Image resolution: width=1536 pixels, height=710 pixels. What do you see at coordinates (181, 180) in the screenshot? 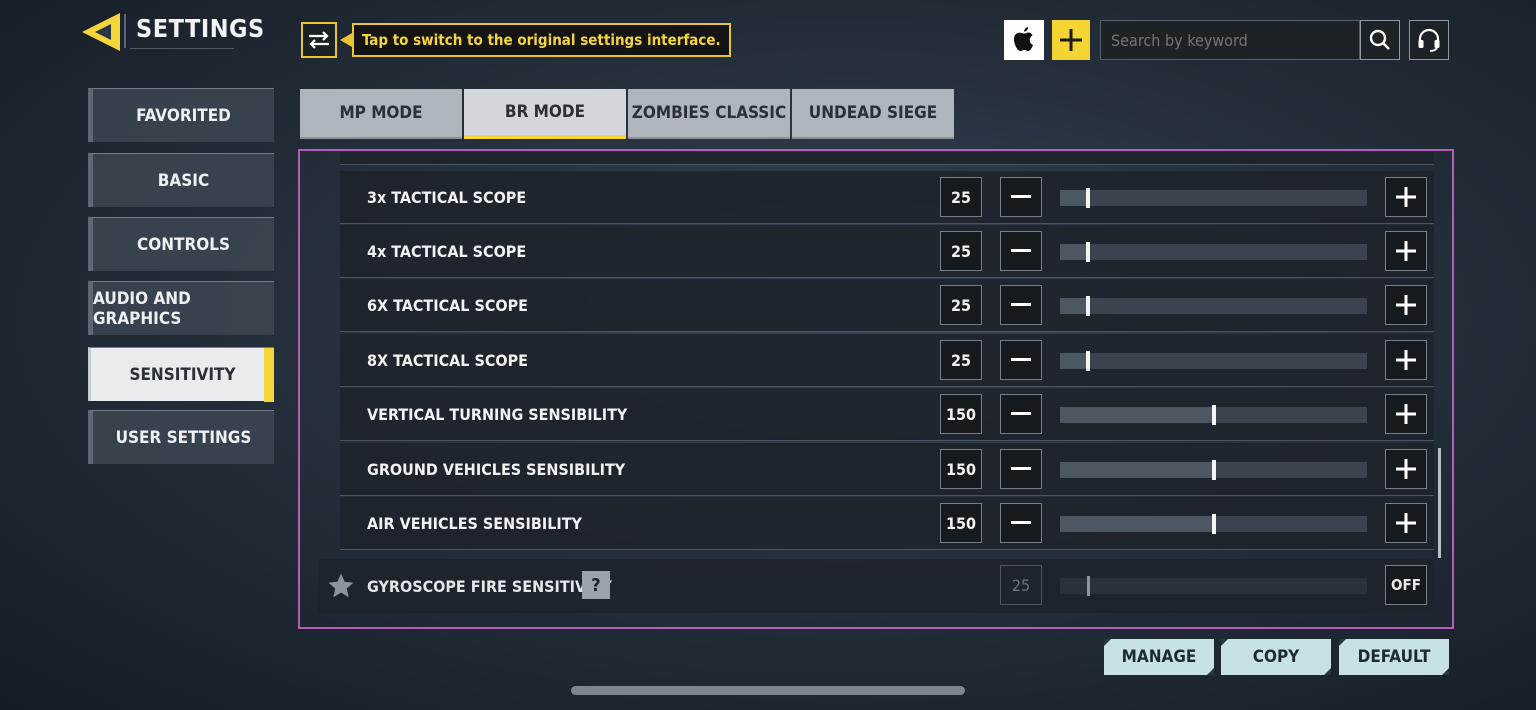
I see `sidebar-item-basic: BASIC` at bounding box center [181, 180].